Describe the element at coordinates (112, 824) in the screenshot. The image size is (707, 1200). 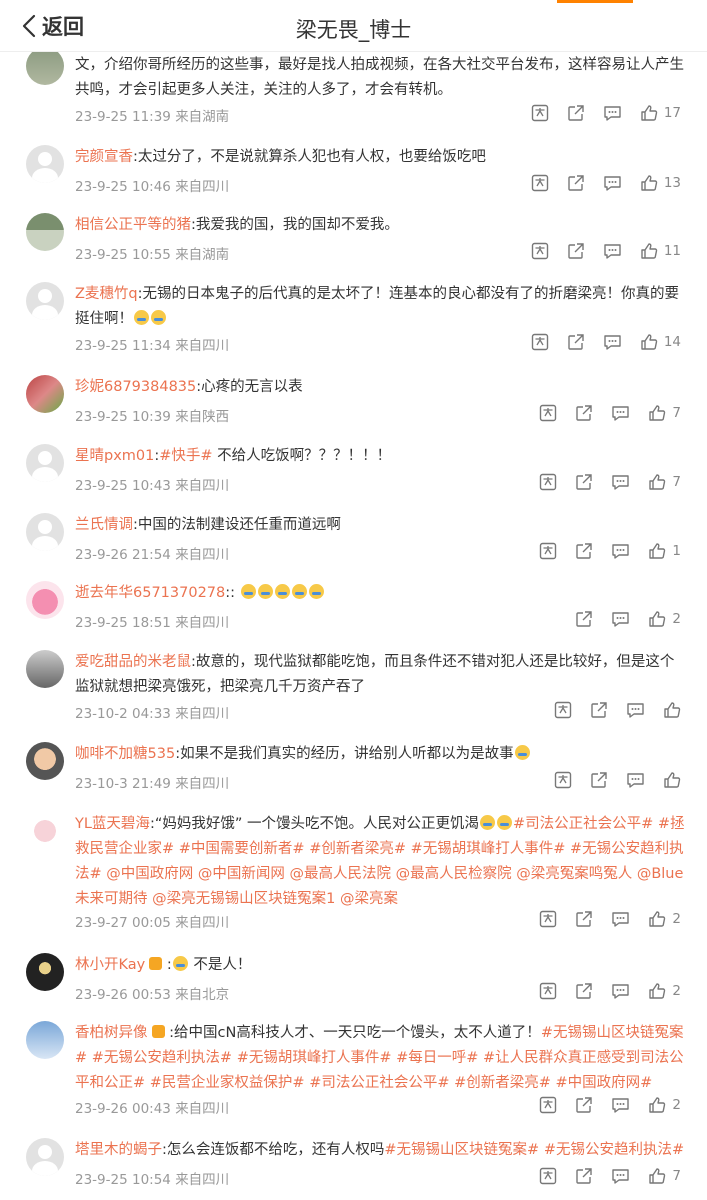
I see `username-link: YL蓝天碧海` at that location.